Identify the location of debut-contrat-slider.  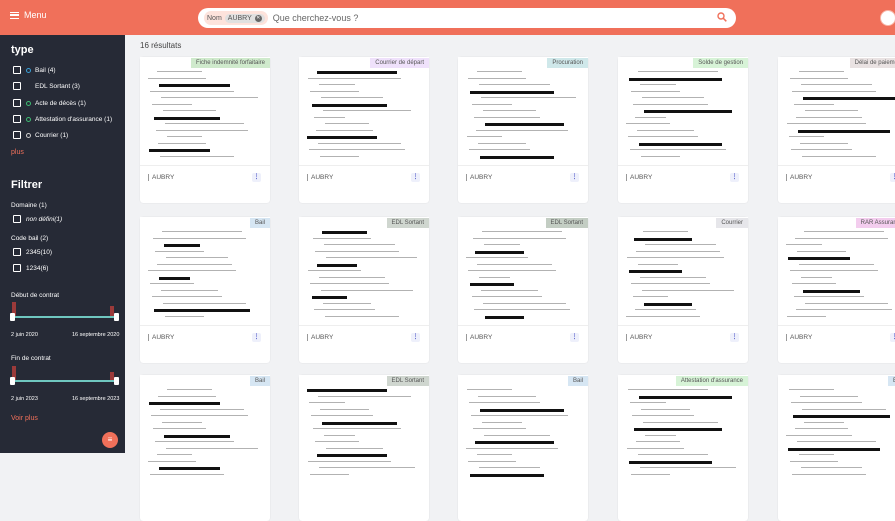
(64, 312).